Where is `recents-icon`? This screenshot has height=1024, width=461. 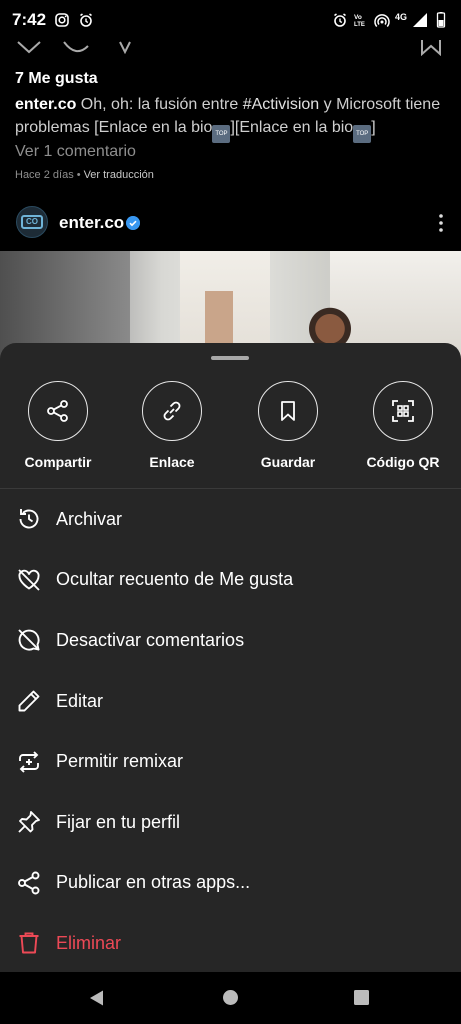
recents-icon is located at coordinates (361, 997).